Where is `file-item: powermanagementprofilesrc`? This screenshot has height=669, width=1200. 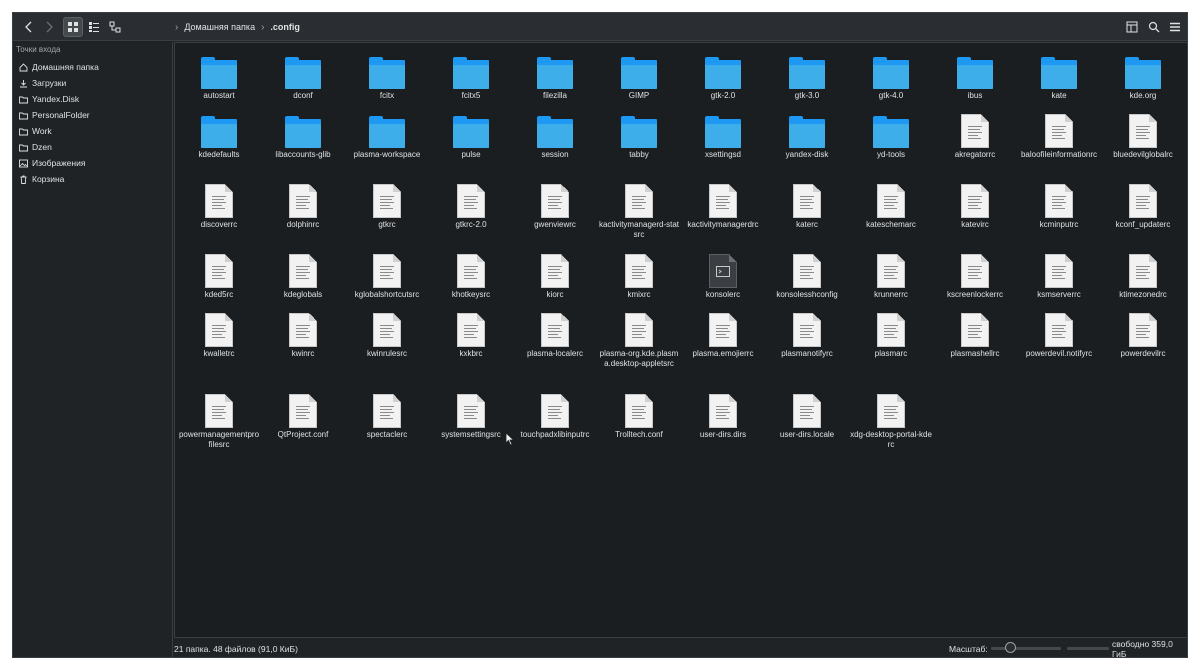 file-item: powermanagementprofilesrc is located at coordinates (219, 425).